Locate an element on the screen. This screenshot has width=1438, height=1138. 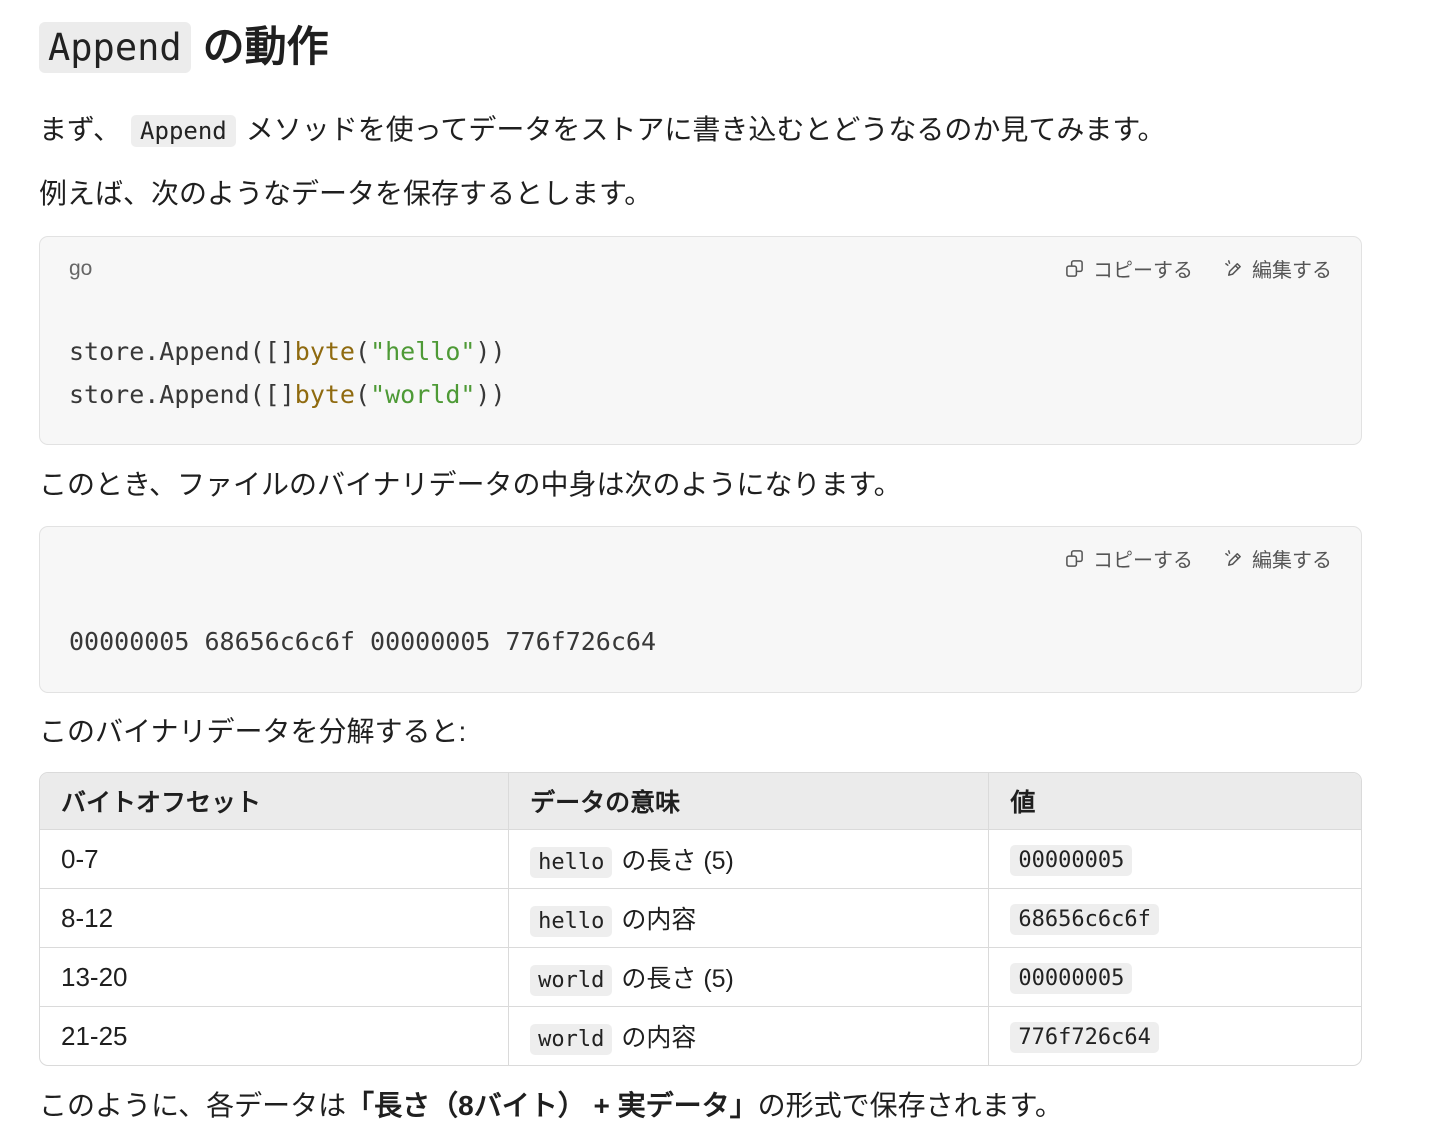
code-line: store.Append([]byte("hello")) is located at coordinates (700, 351).